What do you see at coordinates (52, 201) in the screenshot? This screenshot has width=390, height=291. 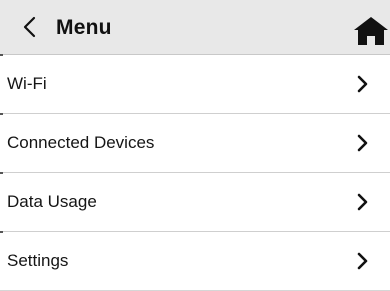 I see `menu-item-label: Data Usage` at bounding box center [52, 201].